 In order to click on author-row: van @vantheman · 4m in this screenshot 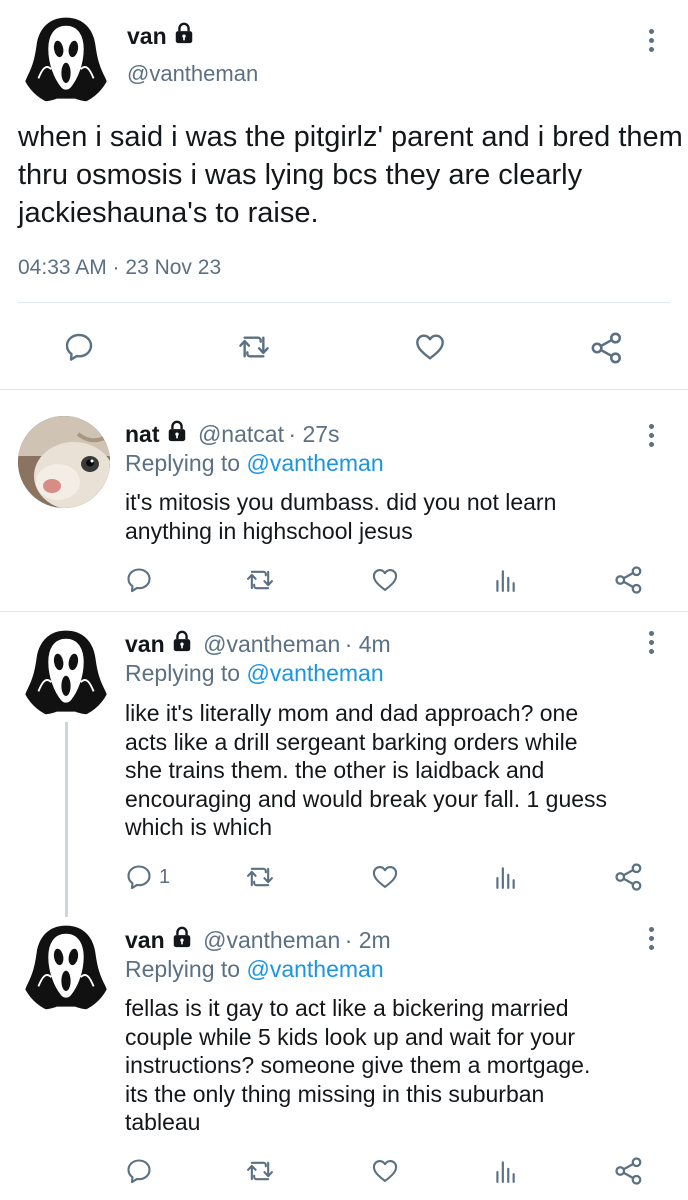, I will do `click(258, 644)`.